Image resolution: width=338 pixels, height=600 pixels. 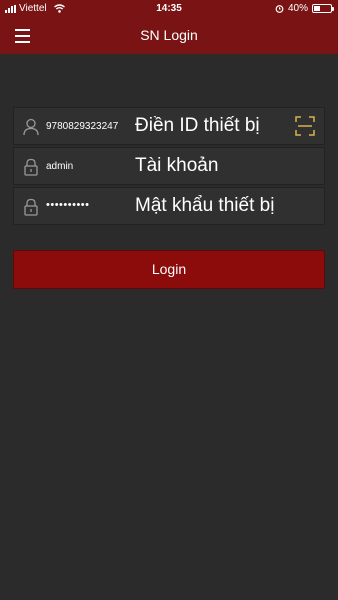 I want to click on password-field: •••••••••• Mật khẩu thiết bị, so click(x=169, y=206).